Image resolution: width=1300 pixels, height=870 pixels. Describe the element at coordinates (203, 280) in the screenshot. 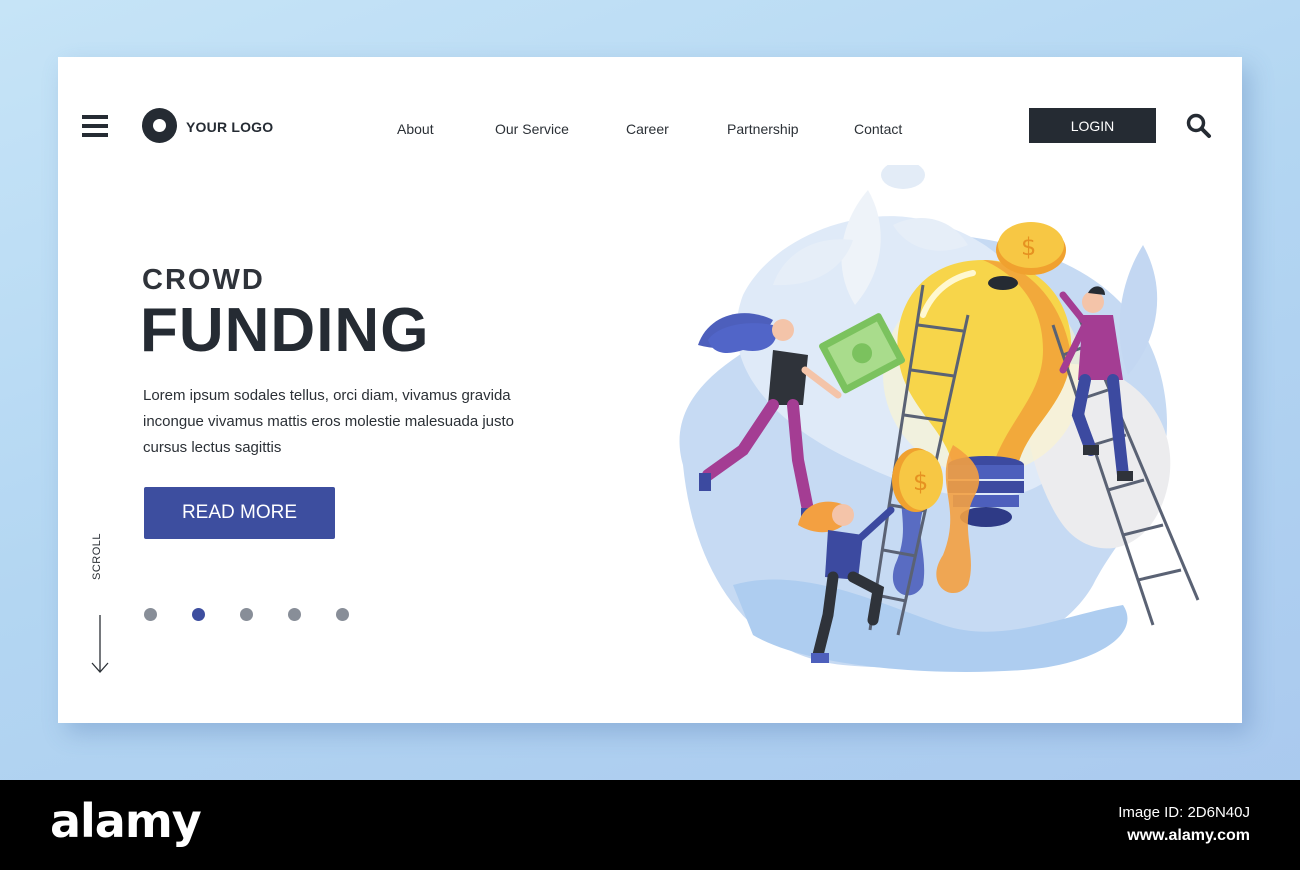

I see `hero-kicker: CROWD` at that location.